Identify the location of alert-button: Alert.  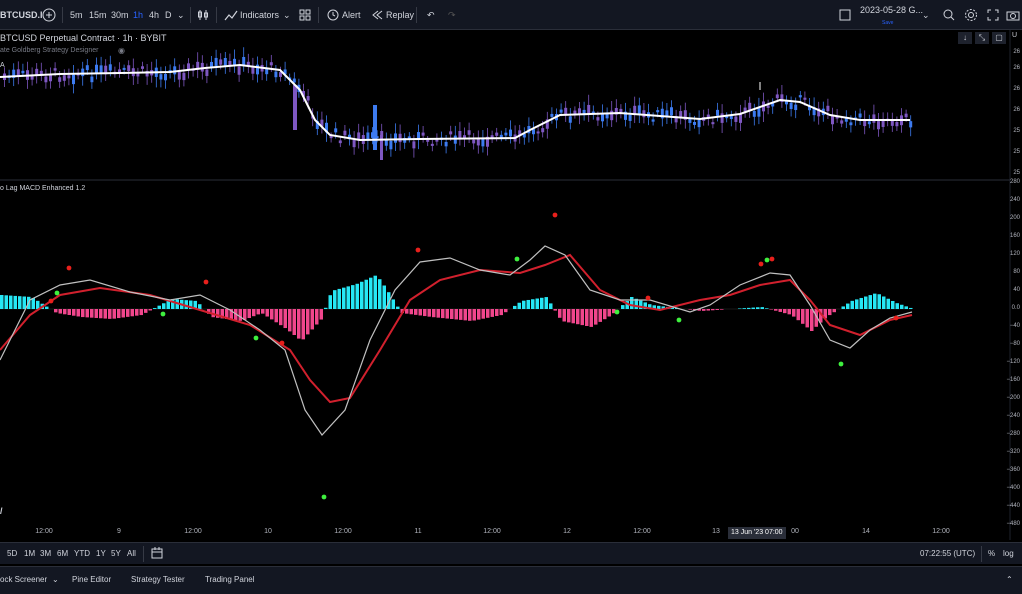
(351, 15).